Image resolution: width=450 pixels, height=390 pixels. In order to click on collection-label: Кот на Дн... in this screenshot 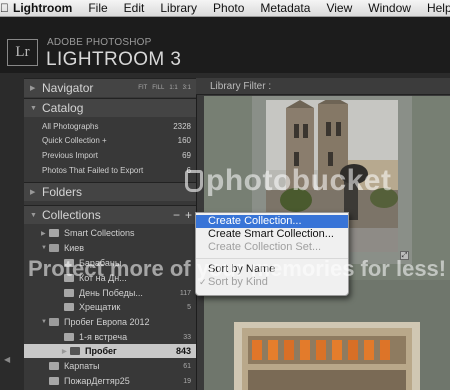, I will do `click(103, 278)`.